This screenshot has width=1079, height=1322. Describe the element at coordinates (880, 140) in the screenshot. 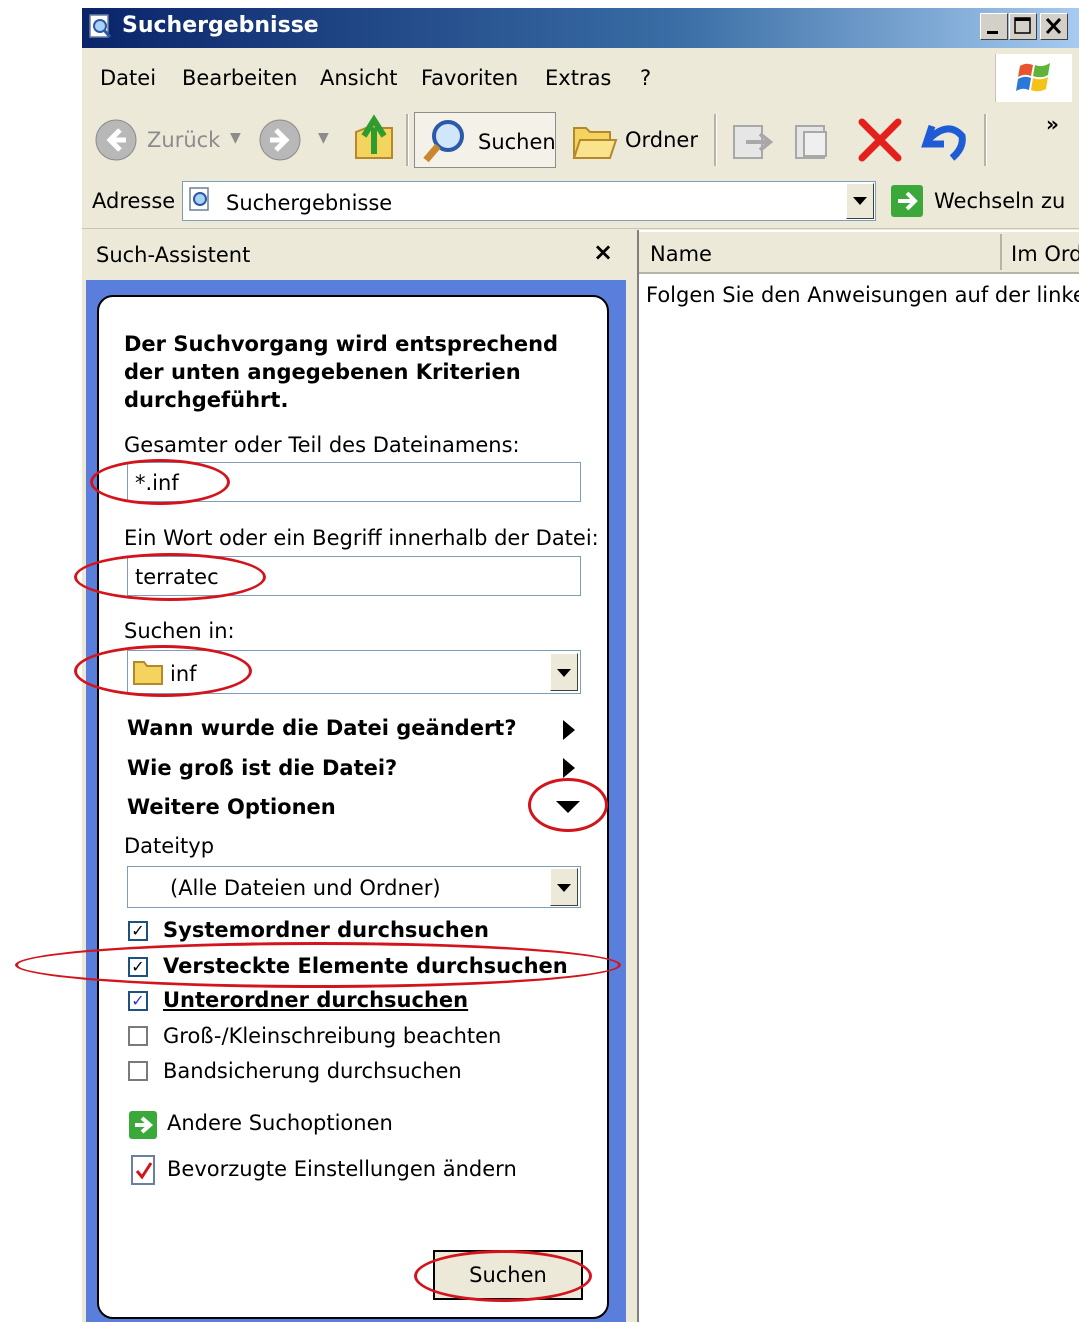

I see `delete-icon` at that location.